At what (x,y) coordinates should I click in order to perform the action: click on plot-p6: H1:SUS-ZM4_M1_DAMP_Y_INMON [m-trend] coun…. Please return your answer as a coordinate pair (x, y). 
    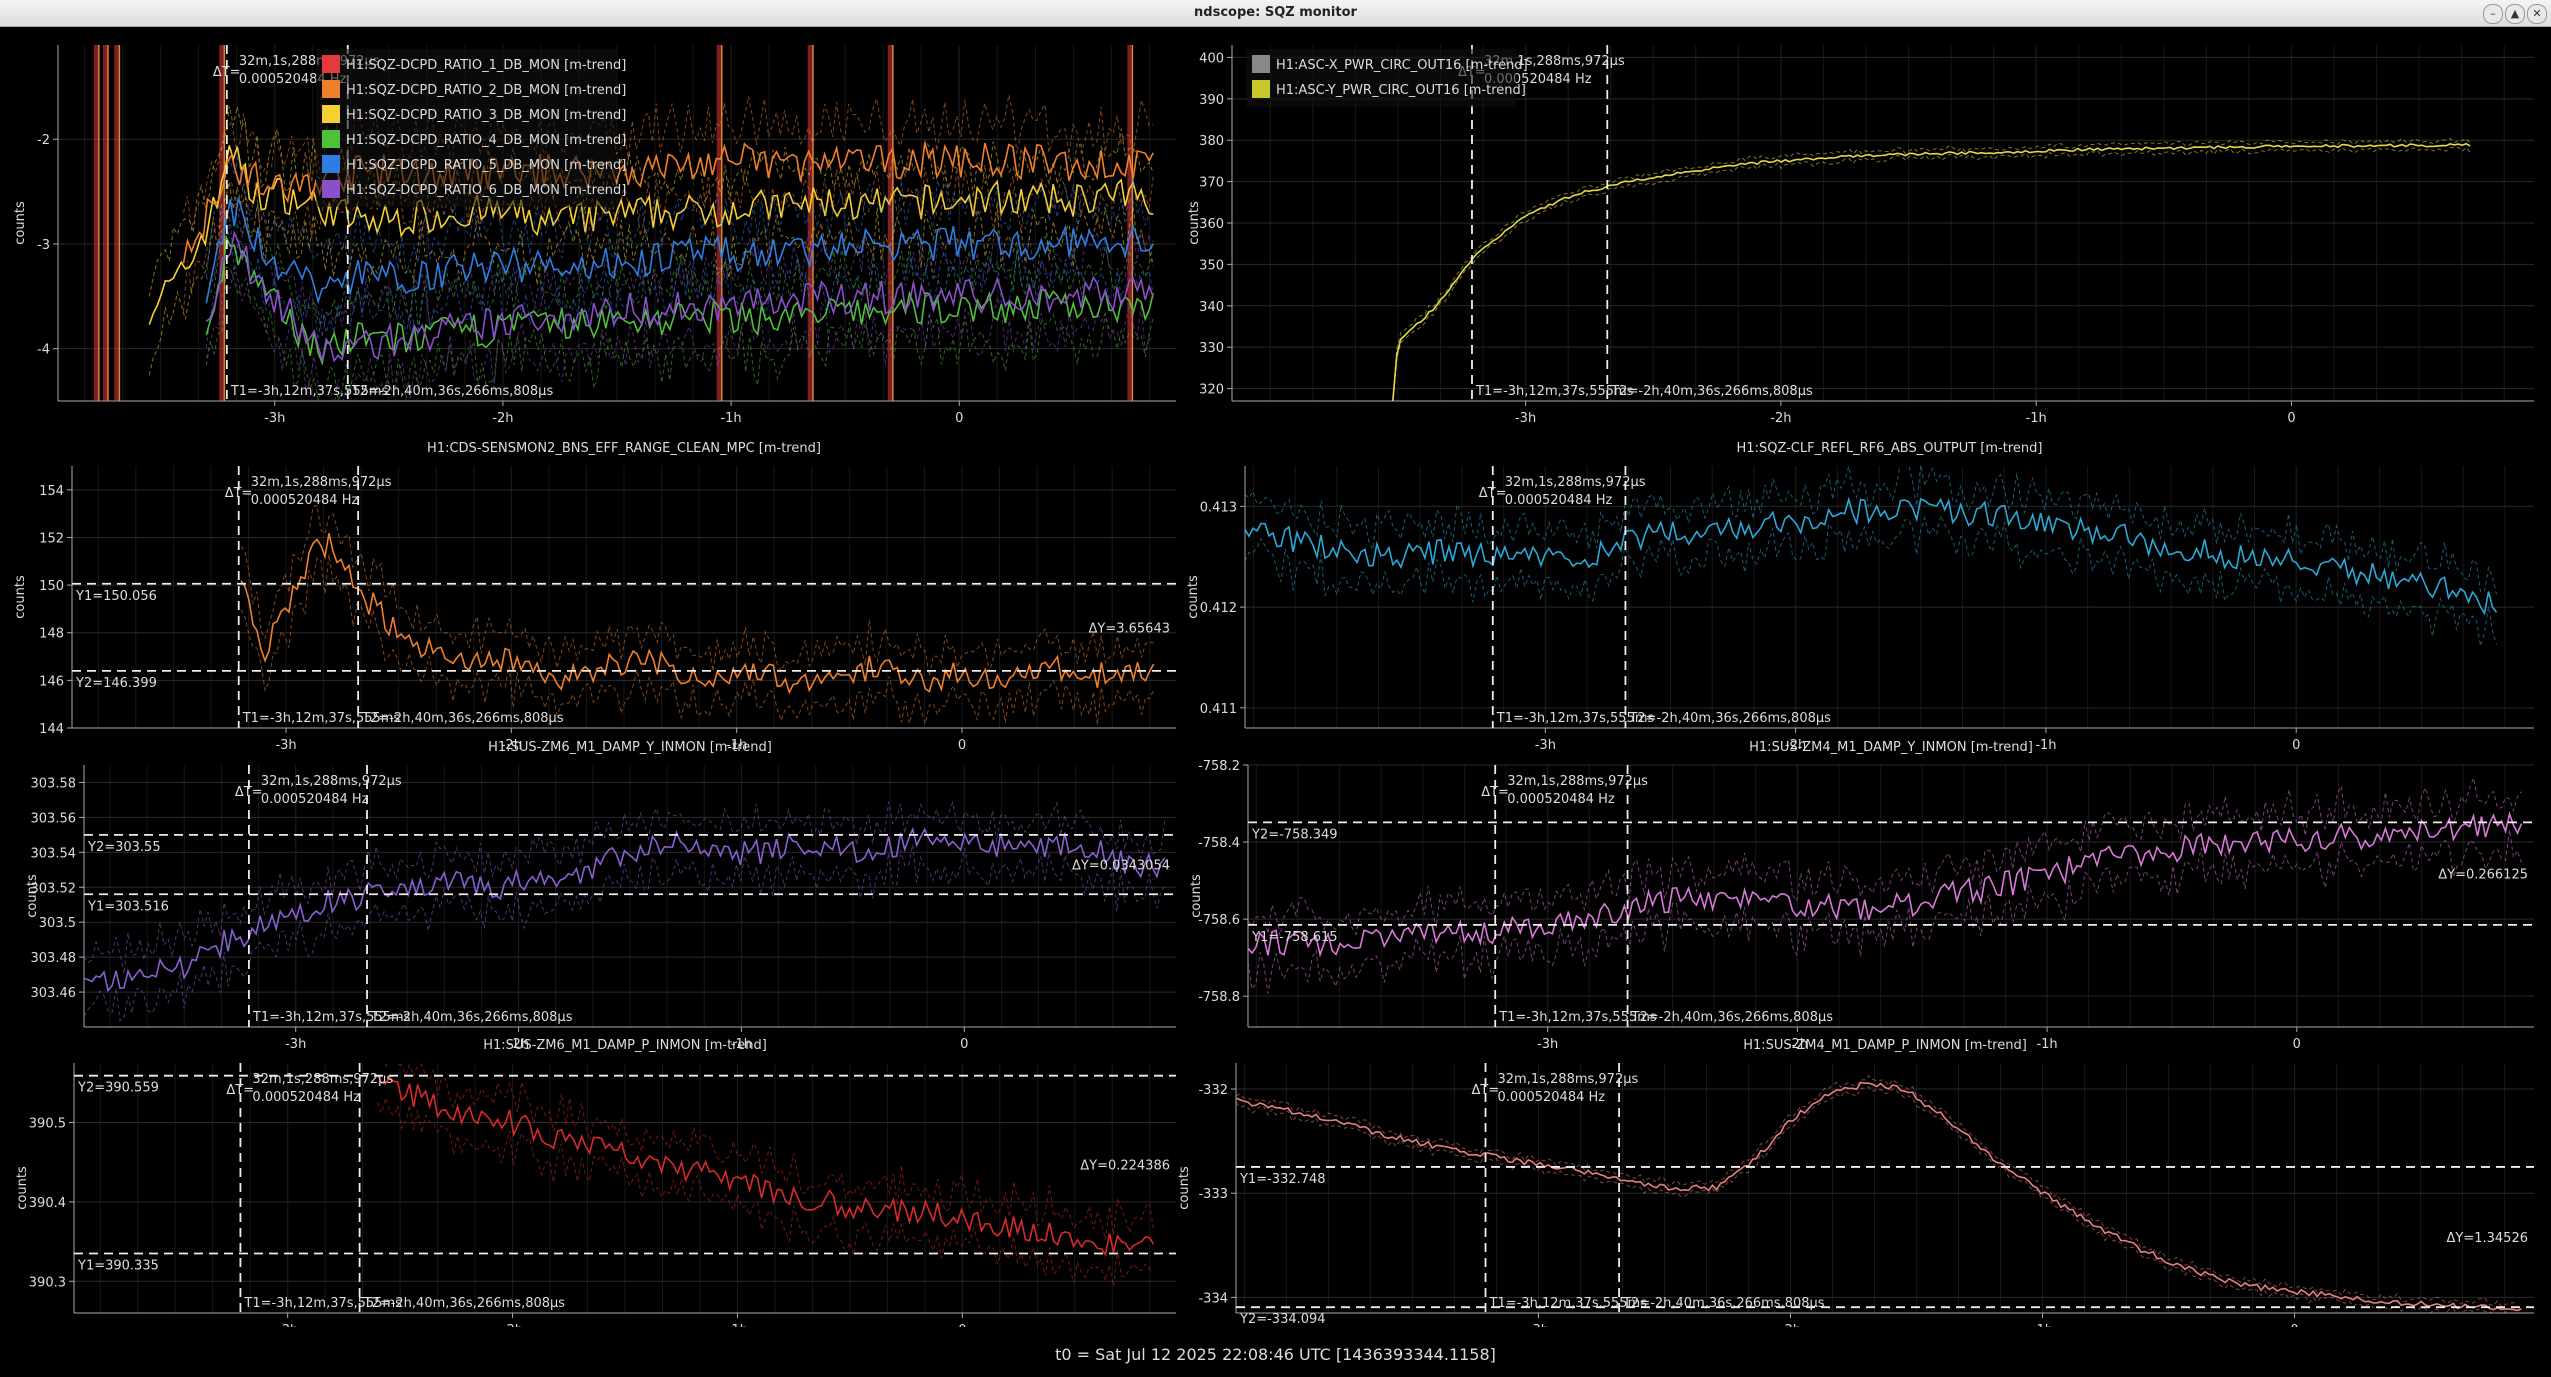
    Looking at the image, I should click on (1861, 896).